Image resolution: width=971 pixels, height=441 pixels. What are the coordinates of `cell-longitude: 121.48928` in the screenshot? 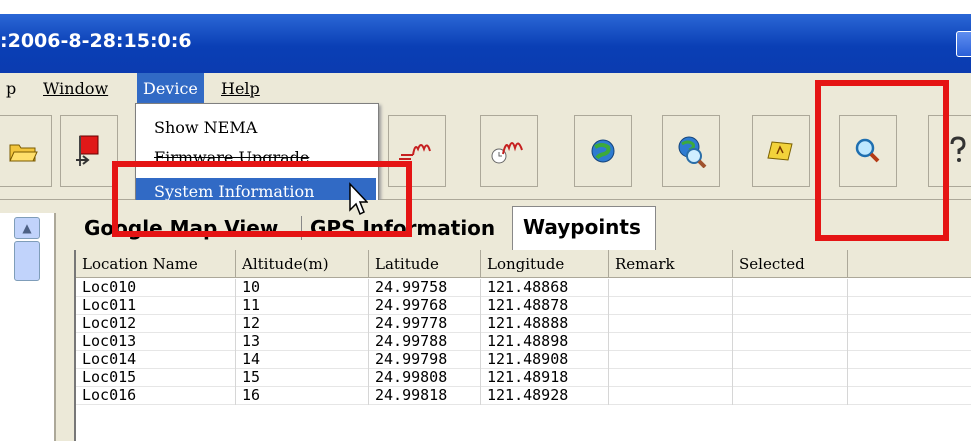 It's located at (545, 396).